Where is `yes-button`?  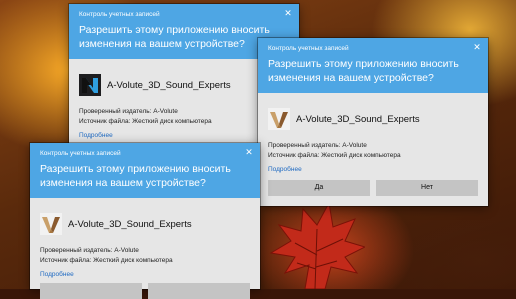
yes-button is located at coordinates (91, 291).